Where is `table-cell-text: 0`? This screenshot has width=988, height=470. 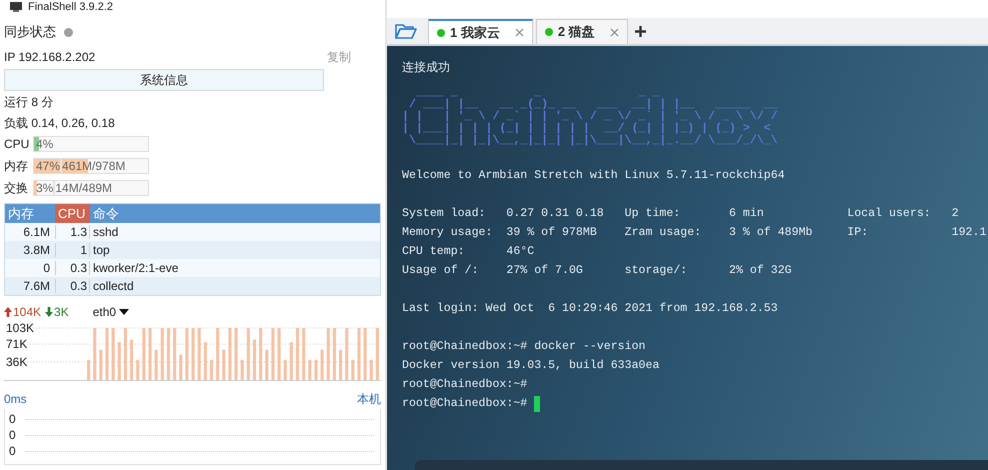 table-cell-text: 0 is located at coordinates (46, 268).